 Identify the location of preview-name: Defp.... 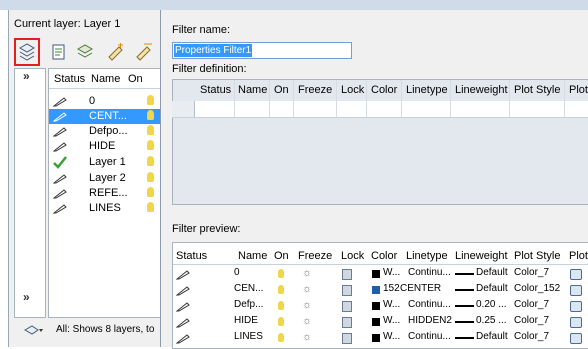
(249, 304).